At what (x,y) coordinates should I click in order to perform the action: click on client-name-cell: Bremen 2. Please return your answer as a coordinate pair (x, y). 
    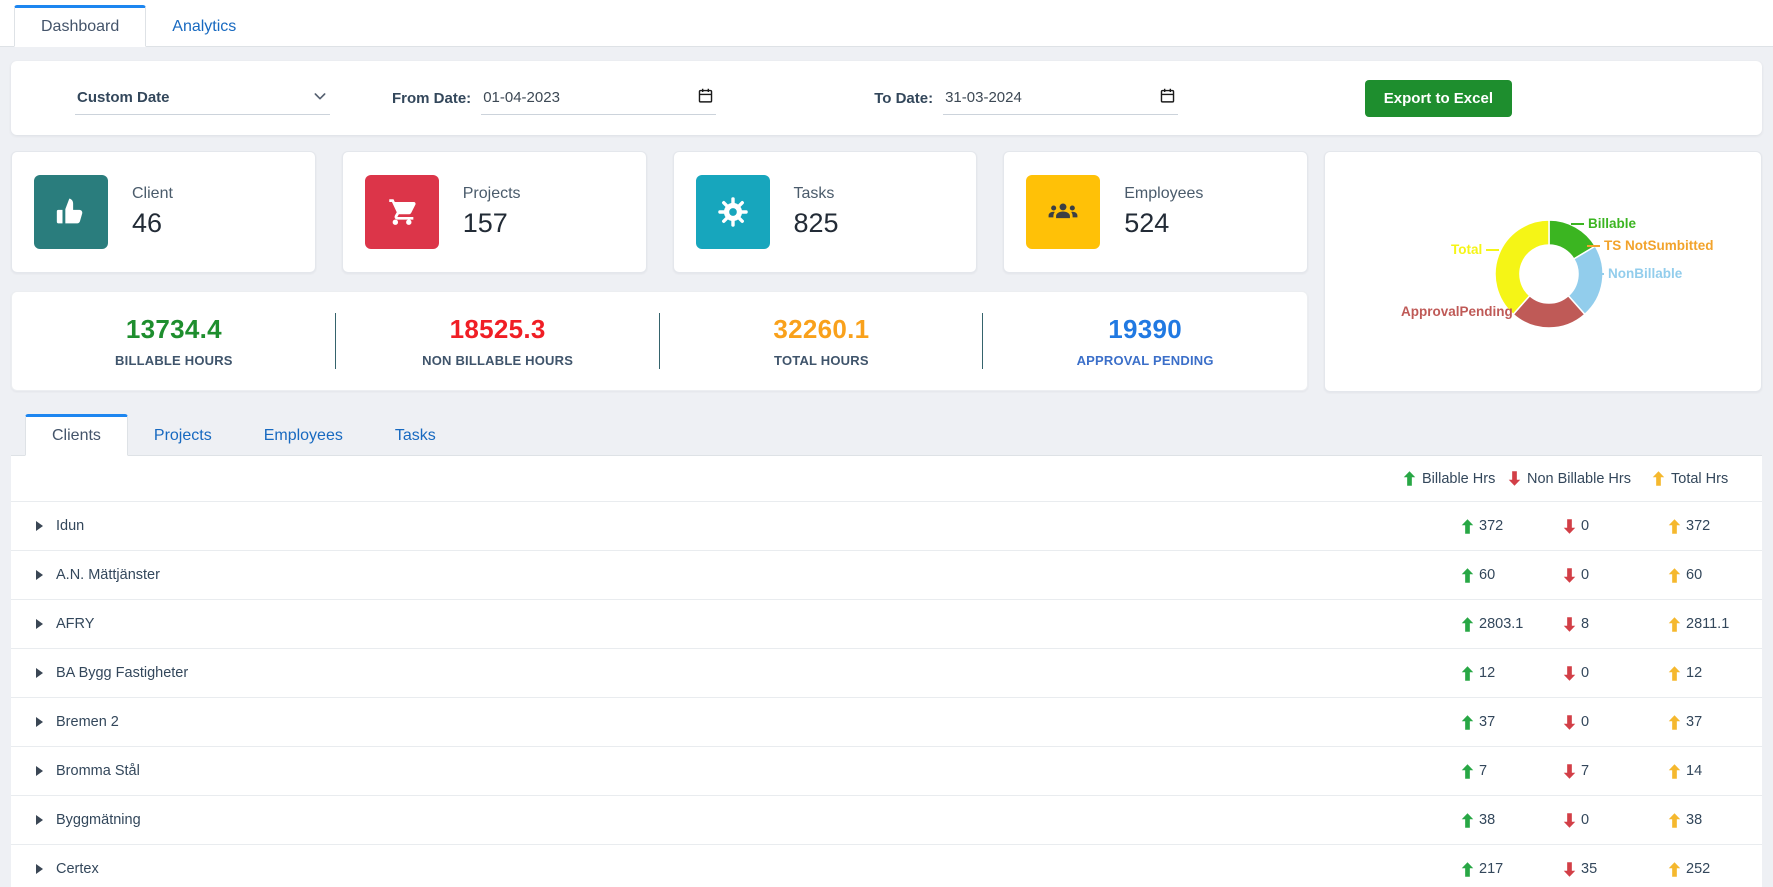
    Looking at the image, I should click on (706, 722).